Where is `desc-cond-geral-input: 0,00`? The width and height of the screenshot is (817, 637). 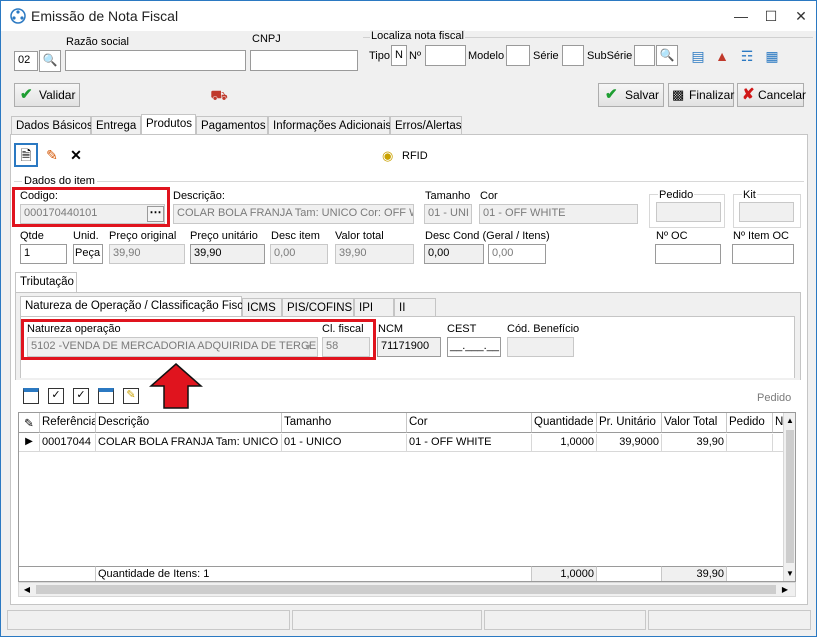 desc-cond-geral-input: 0,00 is located at coordinates (454, 254).